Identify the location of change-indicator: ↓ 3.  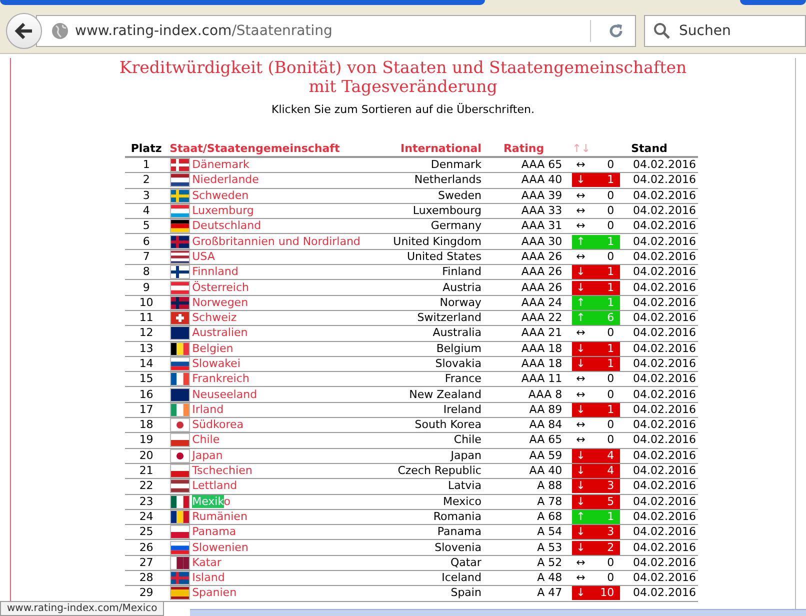
(596, 532).